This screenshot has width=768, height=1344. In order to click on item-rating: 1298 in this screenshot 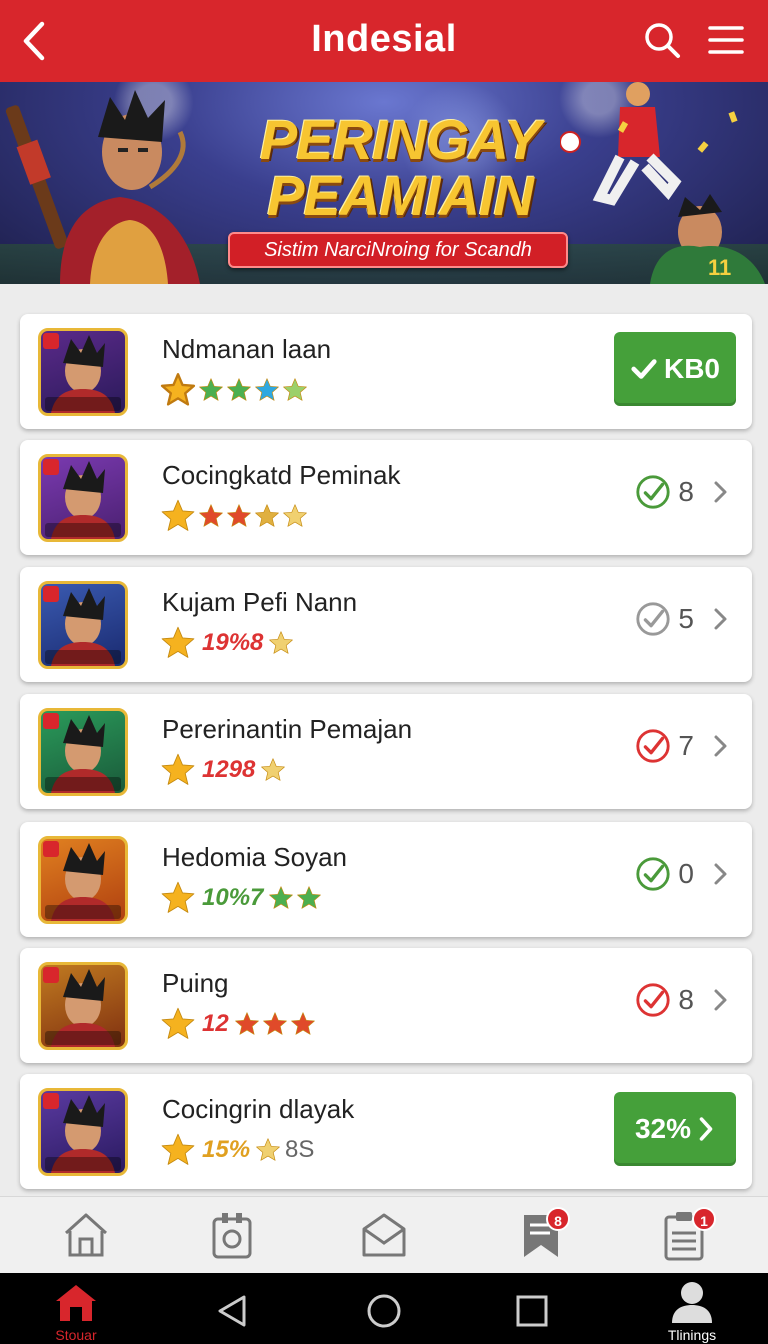, I will do `click(223, 770)`.